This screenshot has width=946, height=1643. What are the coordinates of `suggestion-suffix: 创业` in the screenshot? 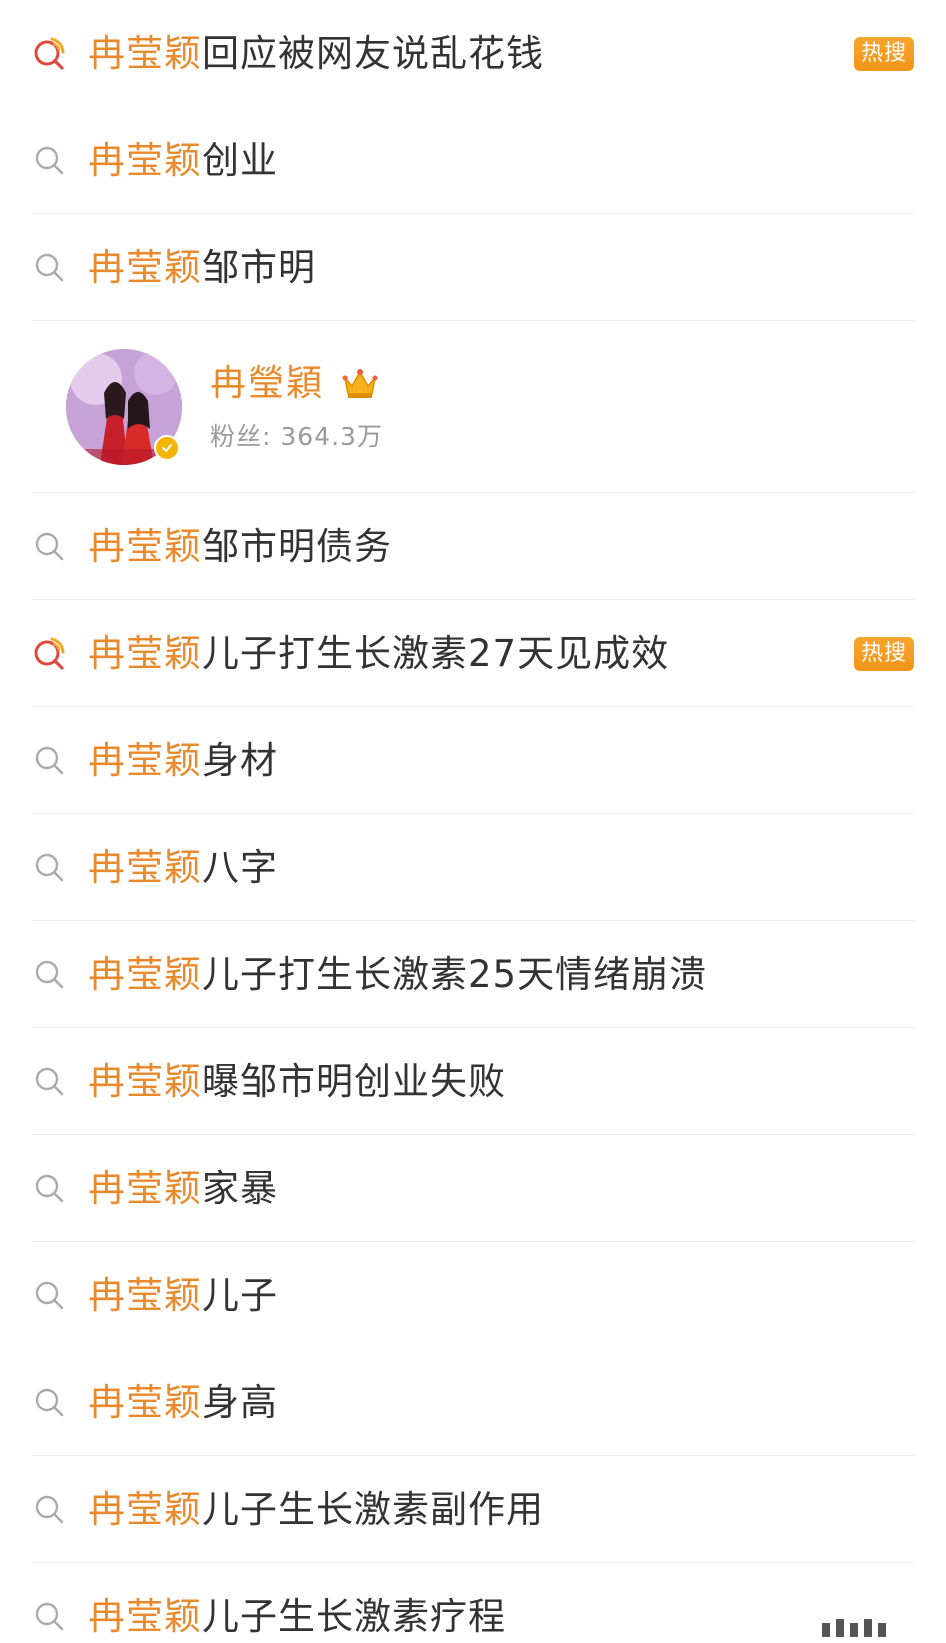 It's located at (240, 160).